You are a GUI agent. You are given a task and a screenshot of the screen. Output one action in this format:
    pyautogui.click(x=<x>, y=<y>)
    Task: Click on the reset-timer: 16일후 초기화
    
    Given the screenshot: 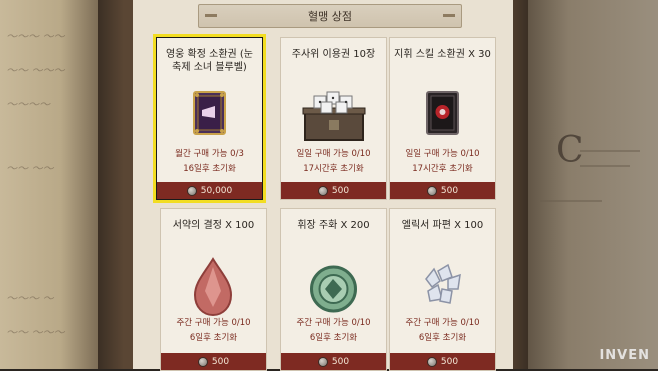 What is the action you would take?
    pyautogui.click(x=209, y=169)
    